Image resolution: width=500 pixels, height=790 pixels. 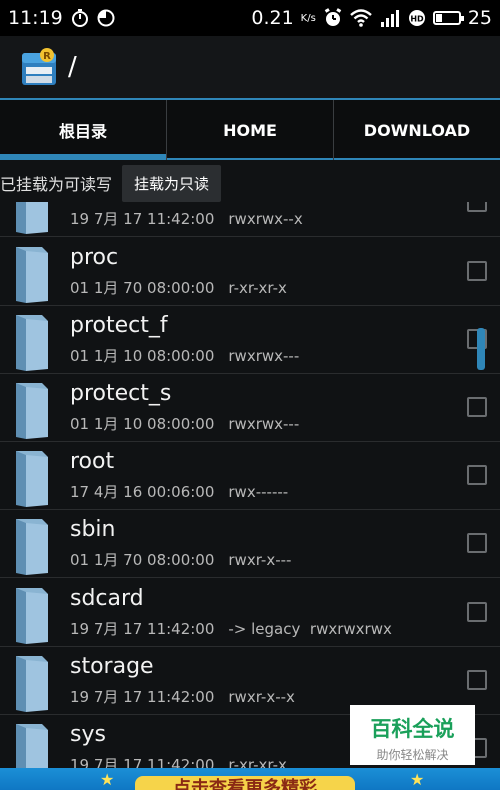 What do you see at coordinates (333, 18) in the screenshot?
I see `alarm-icon` at bounding box center [333, 18].